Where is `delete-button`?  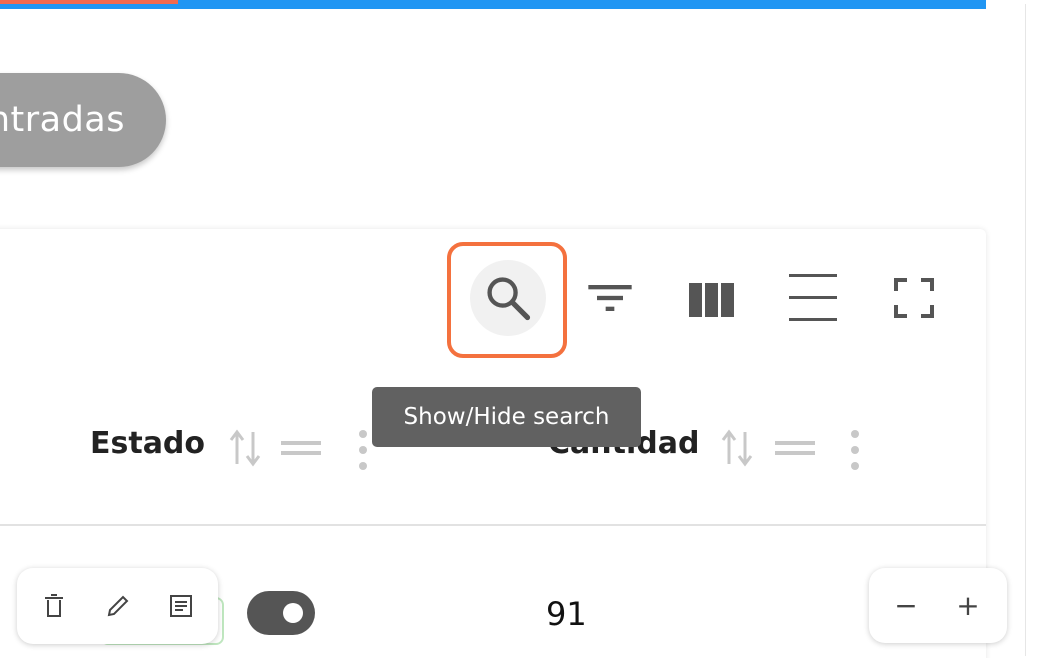
delete-button is located at coordinates (54, 606).